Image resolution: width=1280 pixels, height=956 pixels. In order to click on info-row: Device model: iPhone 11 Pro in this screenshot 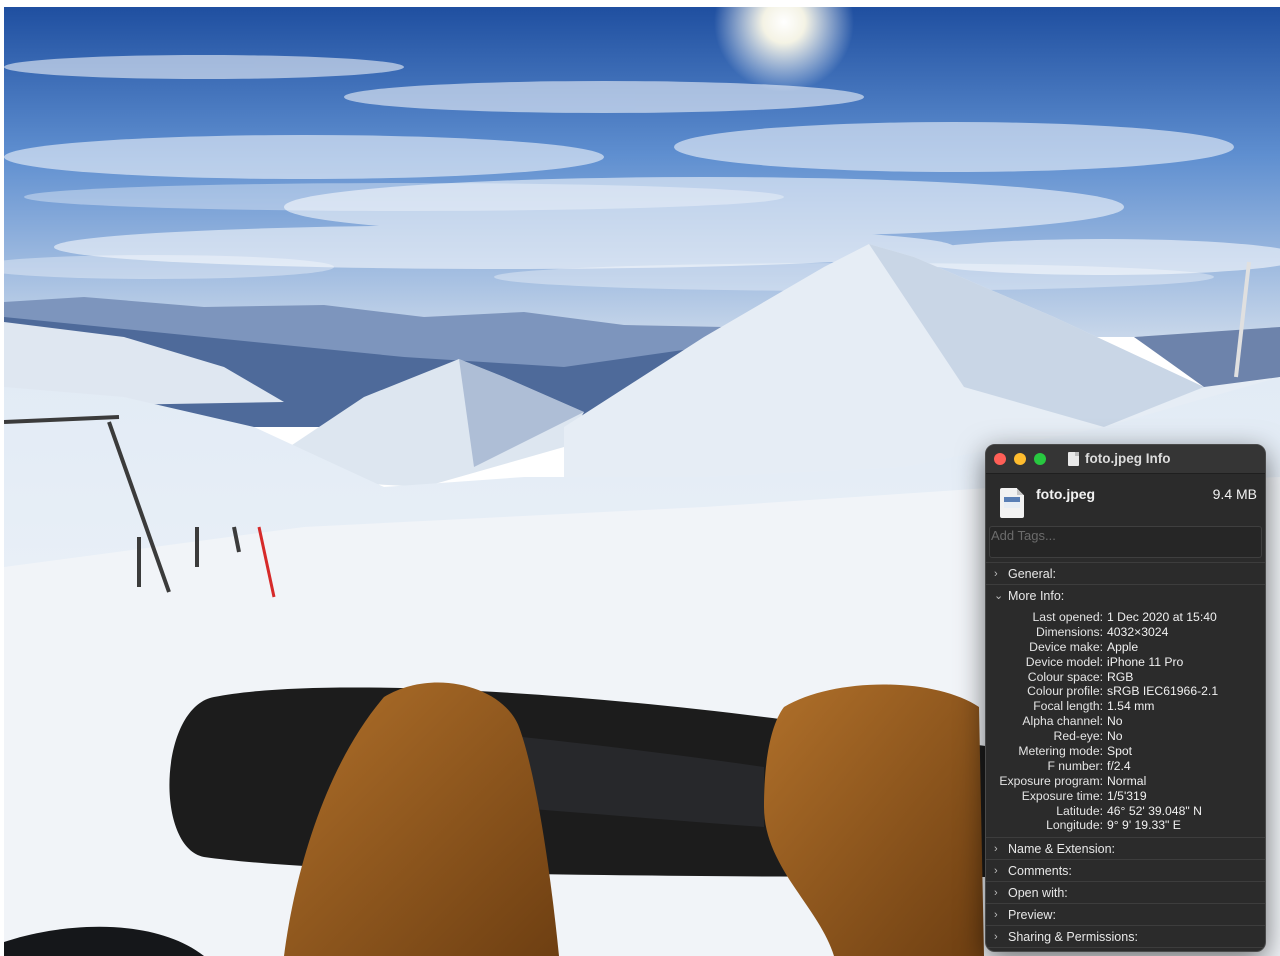, I will do `click(1104, 661)`.